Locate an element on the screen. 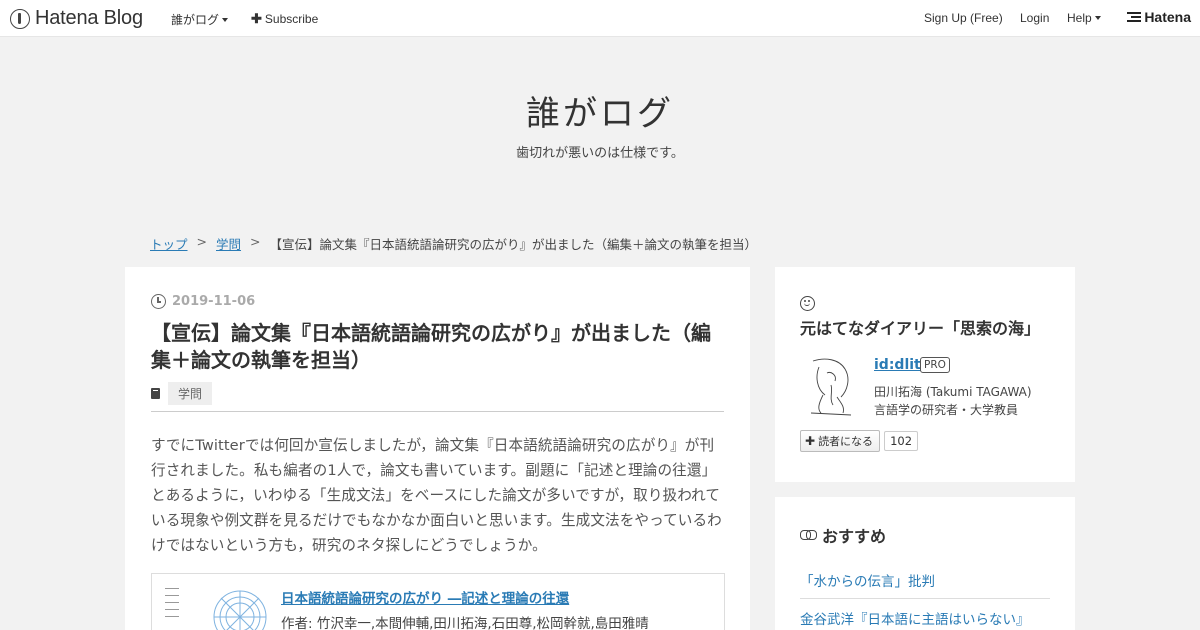  book-cover-image is located at coordinates (175, 605).